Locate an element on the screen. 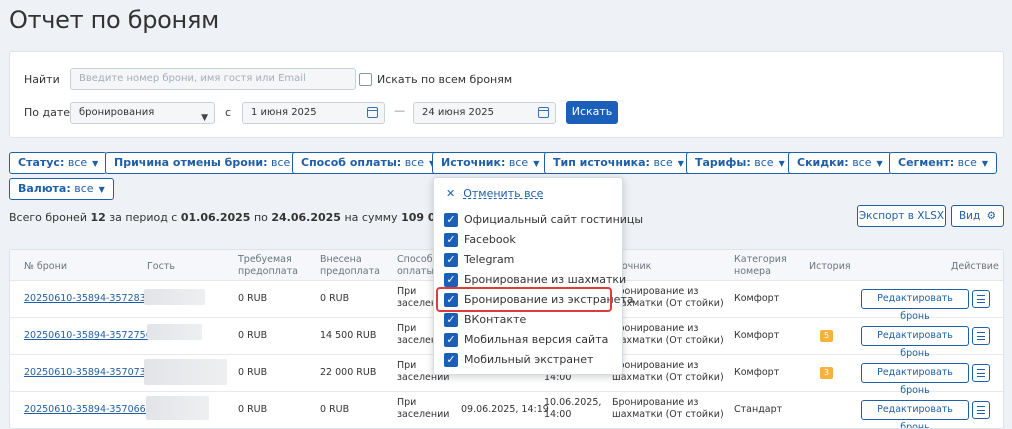 Image resolution: width=1012 pixels, height=429 pixels. filter-key: Причина отмены брони: is located at coordinates (191, 162).